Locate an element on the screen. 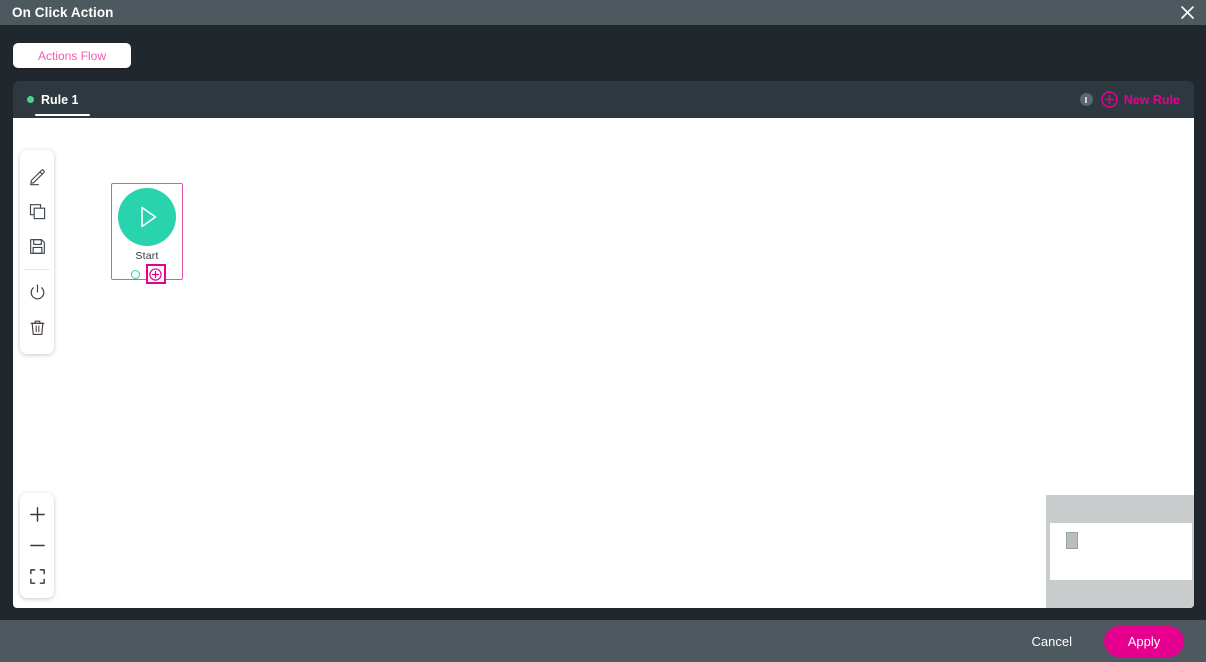  rule-status-dot is located at coordinates (30, 99).